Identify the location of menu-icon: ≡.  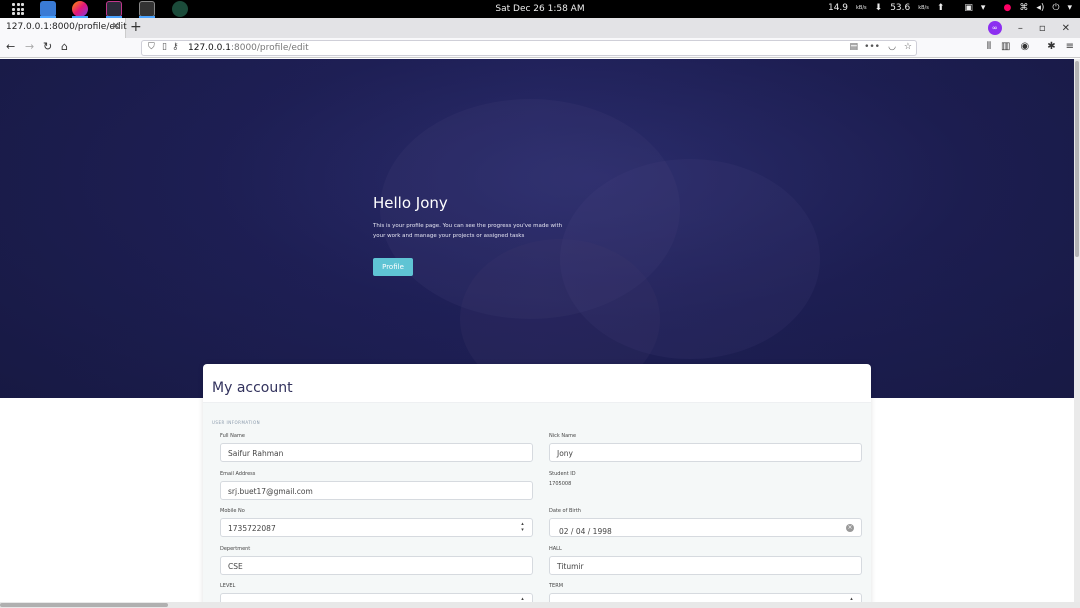
(1070, 46).